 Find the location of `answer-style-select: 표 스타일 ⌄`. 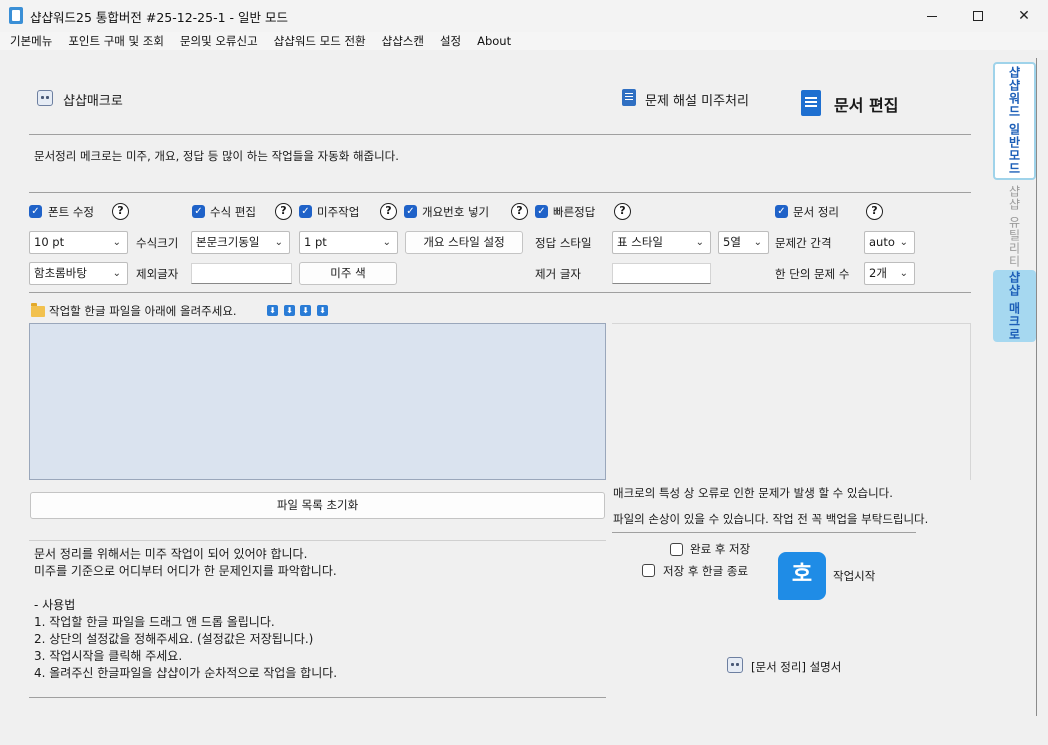

answer-style-select: 표 스타일 ⌄ is located at coordinates (661, 242).